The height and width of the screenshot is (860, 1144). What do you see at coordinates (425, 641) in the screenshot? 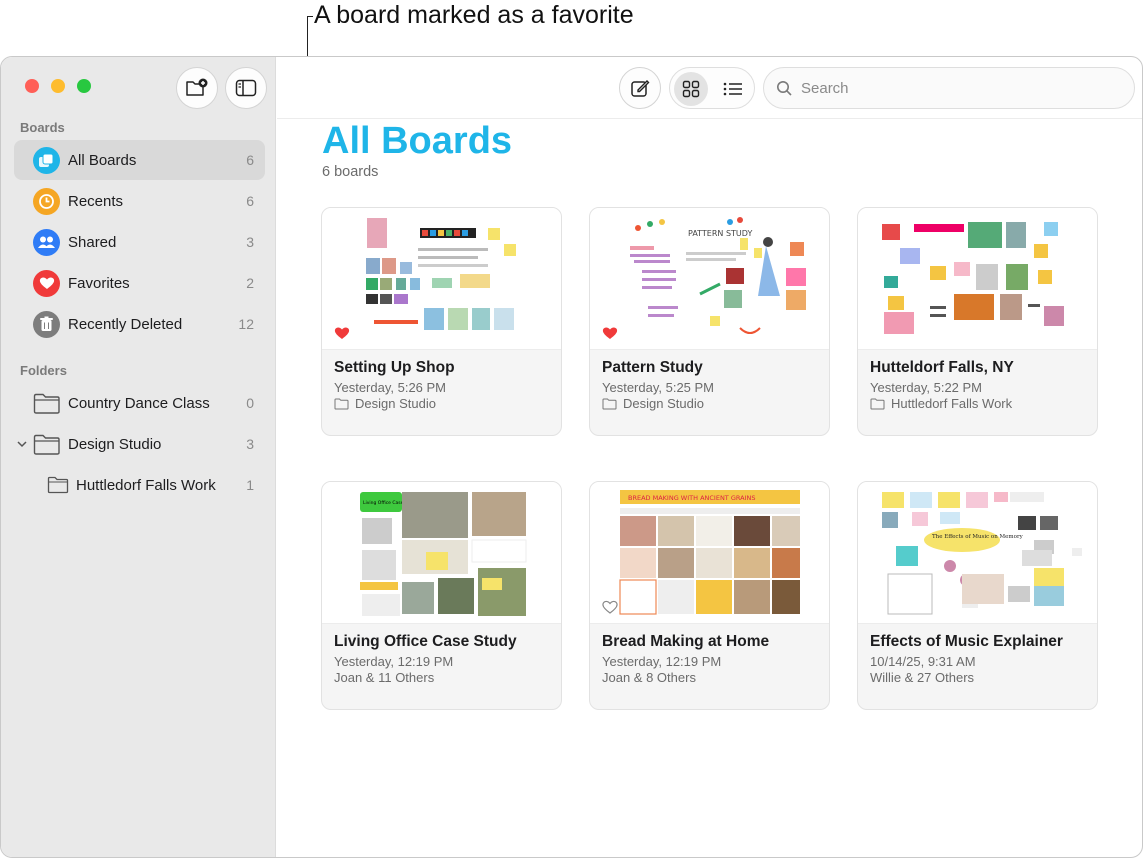
I see `board-title: Living Office Case Study` at bounding box center [425, 641].